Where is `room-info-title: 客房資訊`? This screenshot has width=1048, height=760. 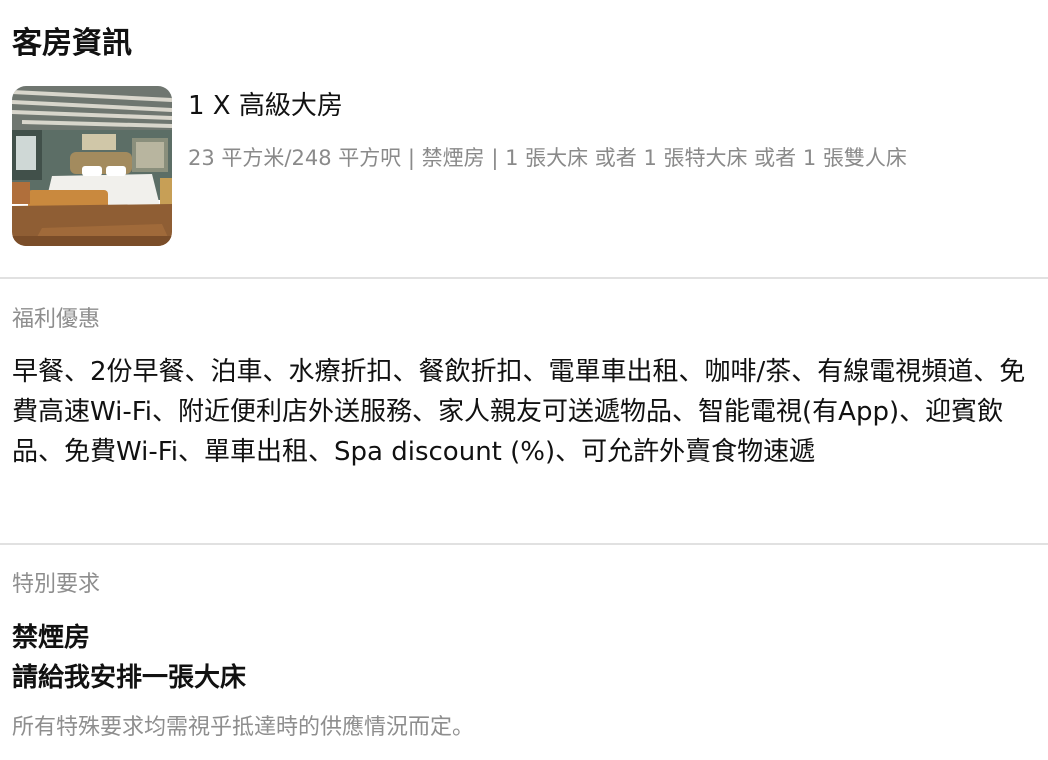
room-info-title: 客房資訊 is located at coordinates (72, 43).